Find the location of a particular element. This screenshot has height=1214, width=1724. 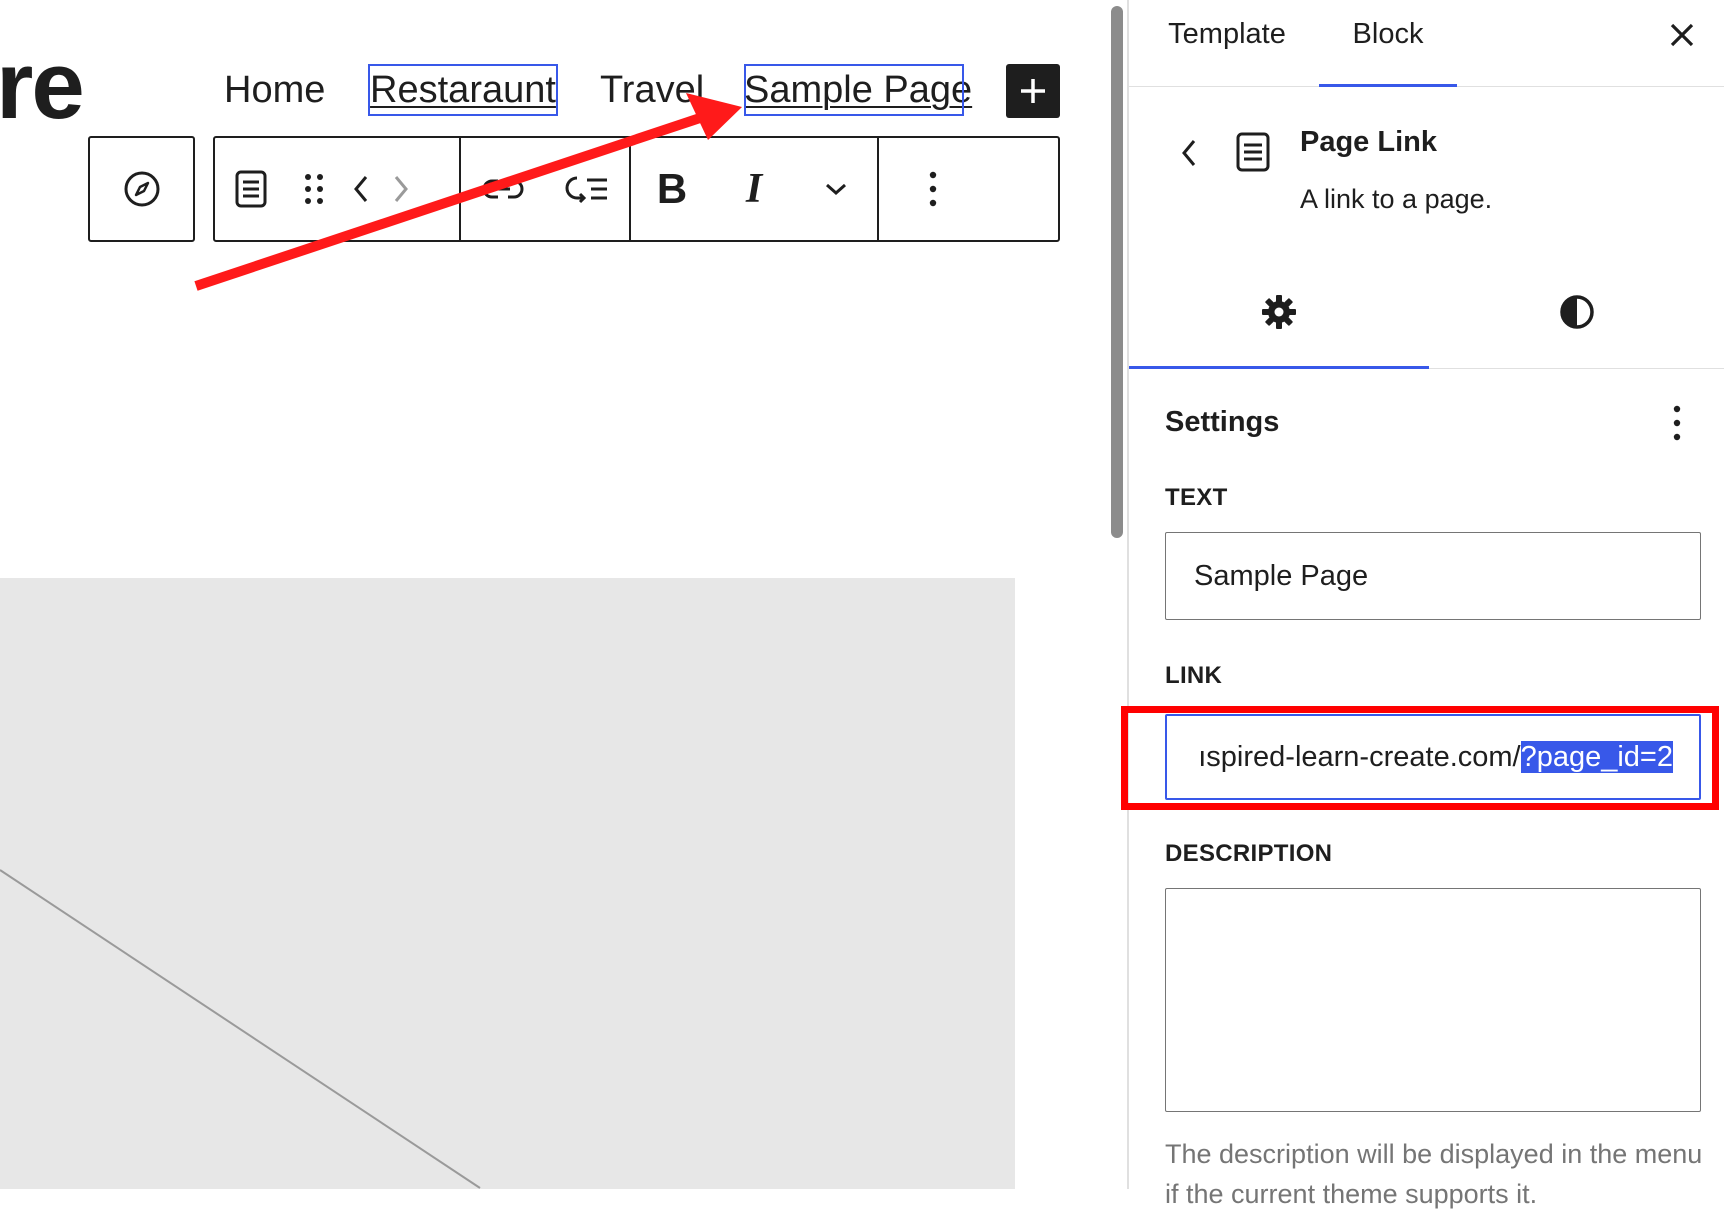

move-left-icon is located at coordinates (361, 189).